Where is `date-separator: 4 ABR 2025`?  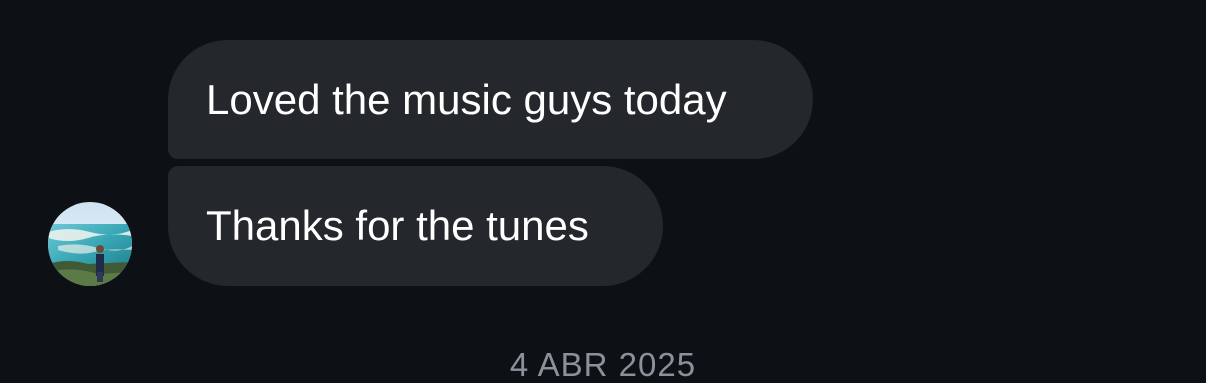
date-separator: 4 ABR 2025 is located at coordinates (603, 364).